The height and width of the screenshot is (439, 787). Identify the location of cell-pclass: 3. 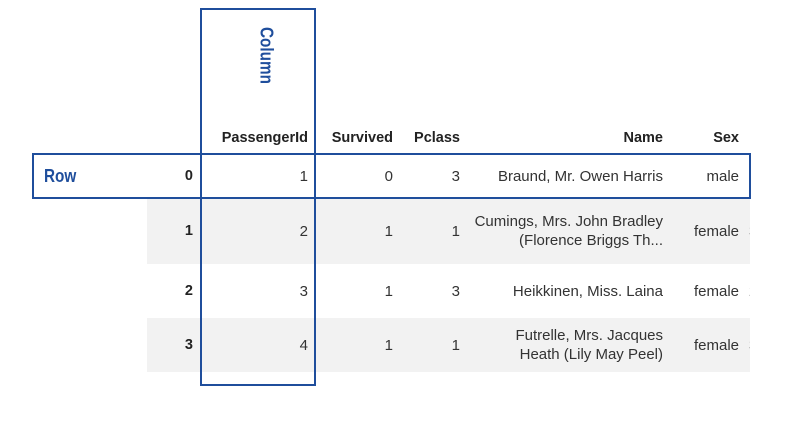
(455, 291).